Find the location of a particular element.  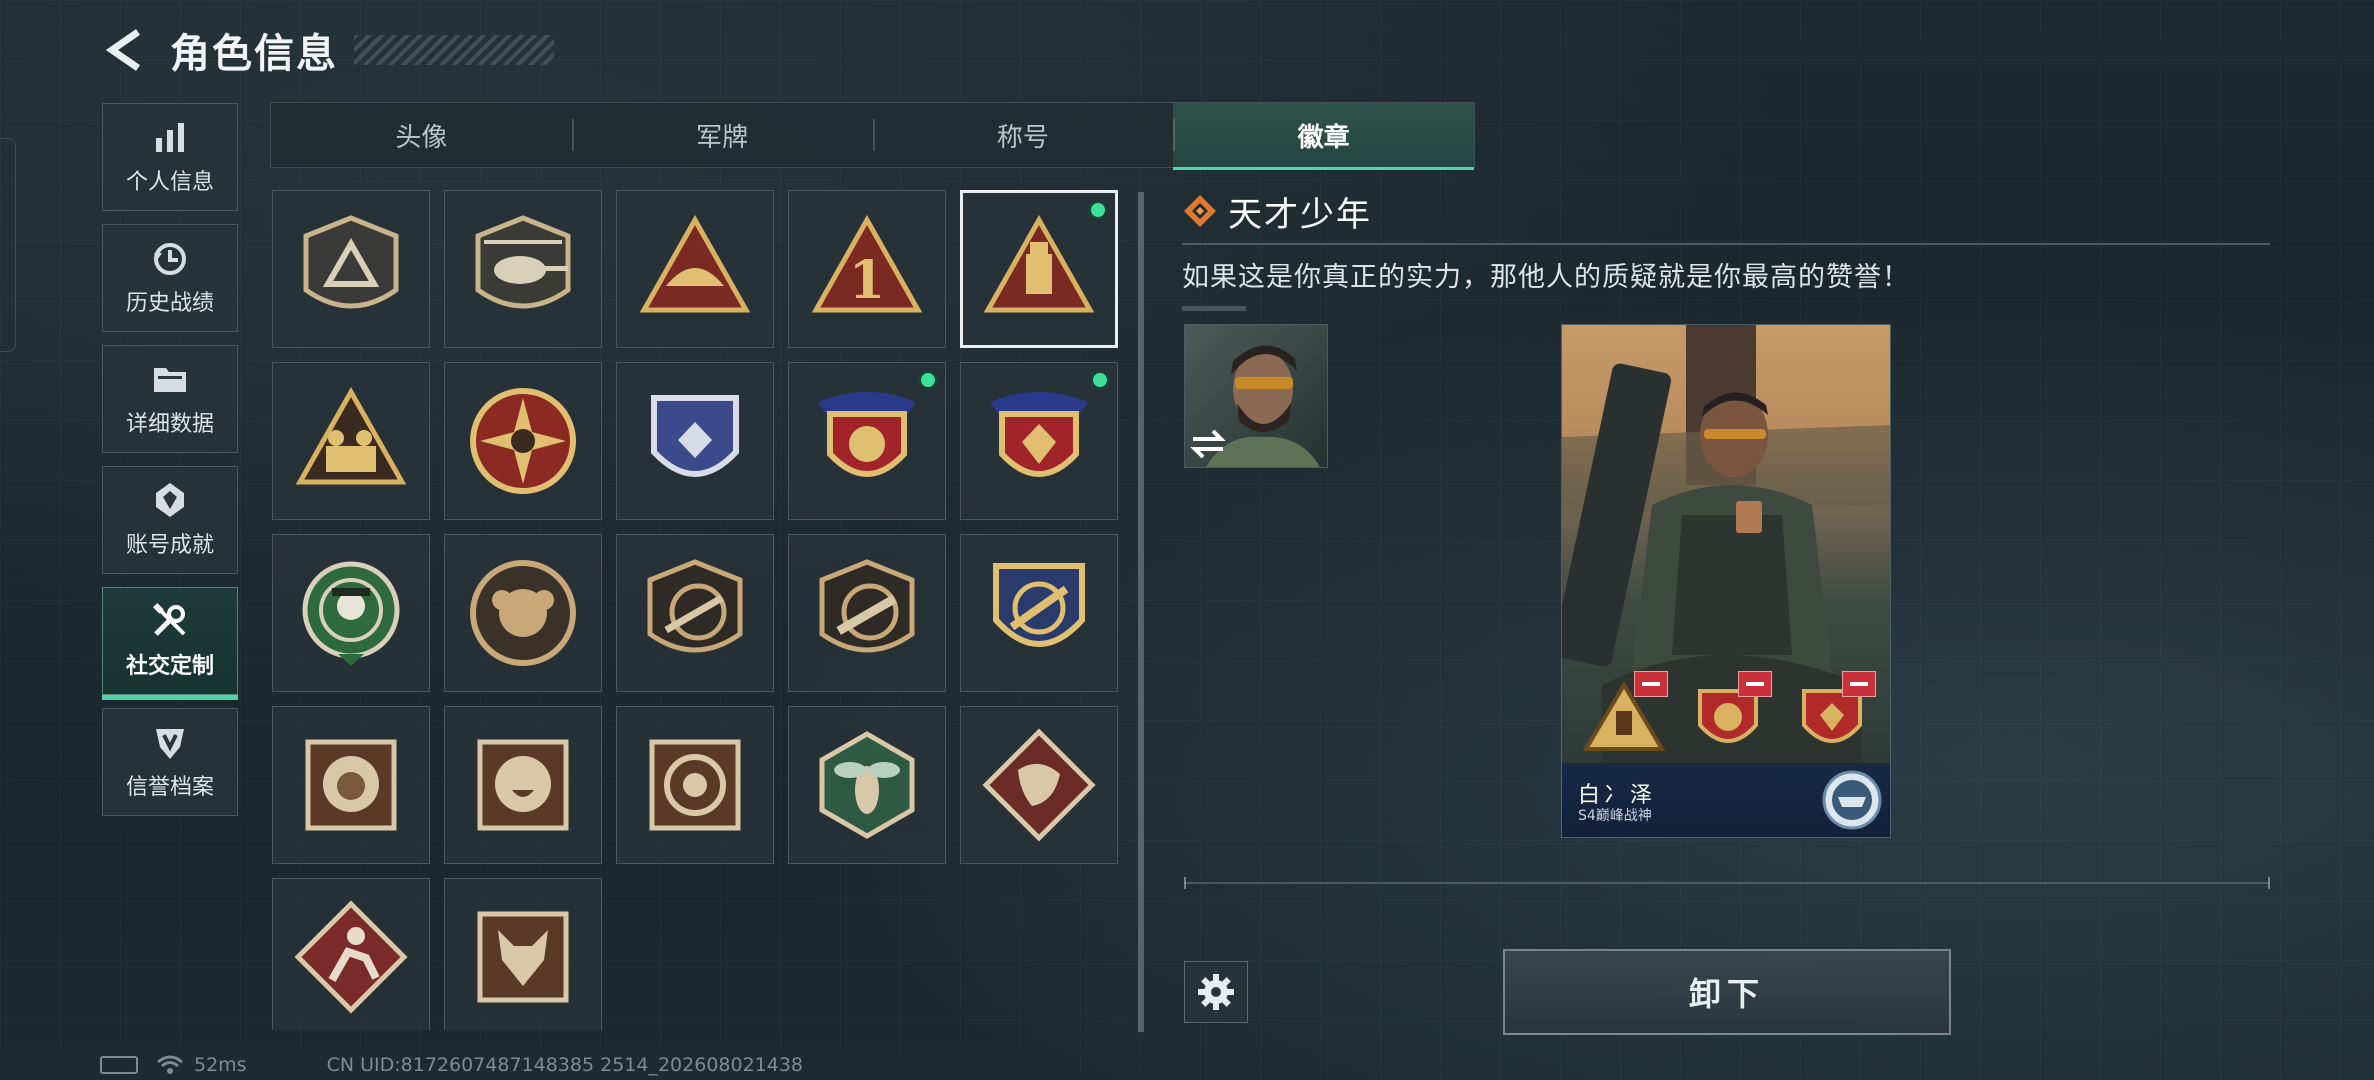

title-decoration is located at coordinates (454, 50).